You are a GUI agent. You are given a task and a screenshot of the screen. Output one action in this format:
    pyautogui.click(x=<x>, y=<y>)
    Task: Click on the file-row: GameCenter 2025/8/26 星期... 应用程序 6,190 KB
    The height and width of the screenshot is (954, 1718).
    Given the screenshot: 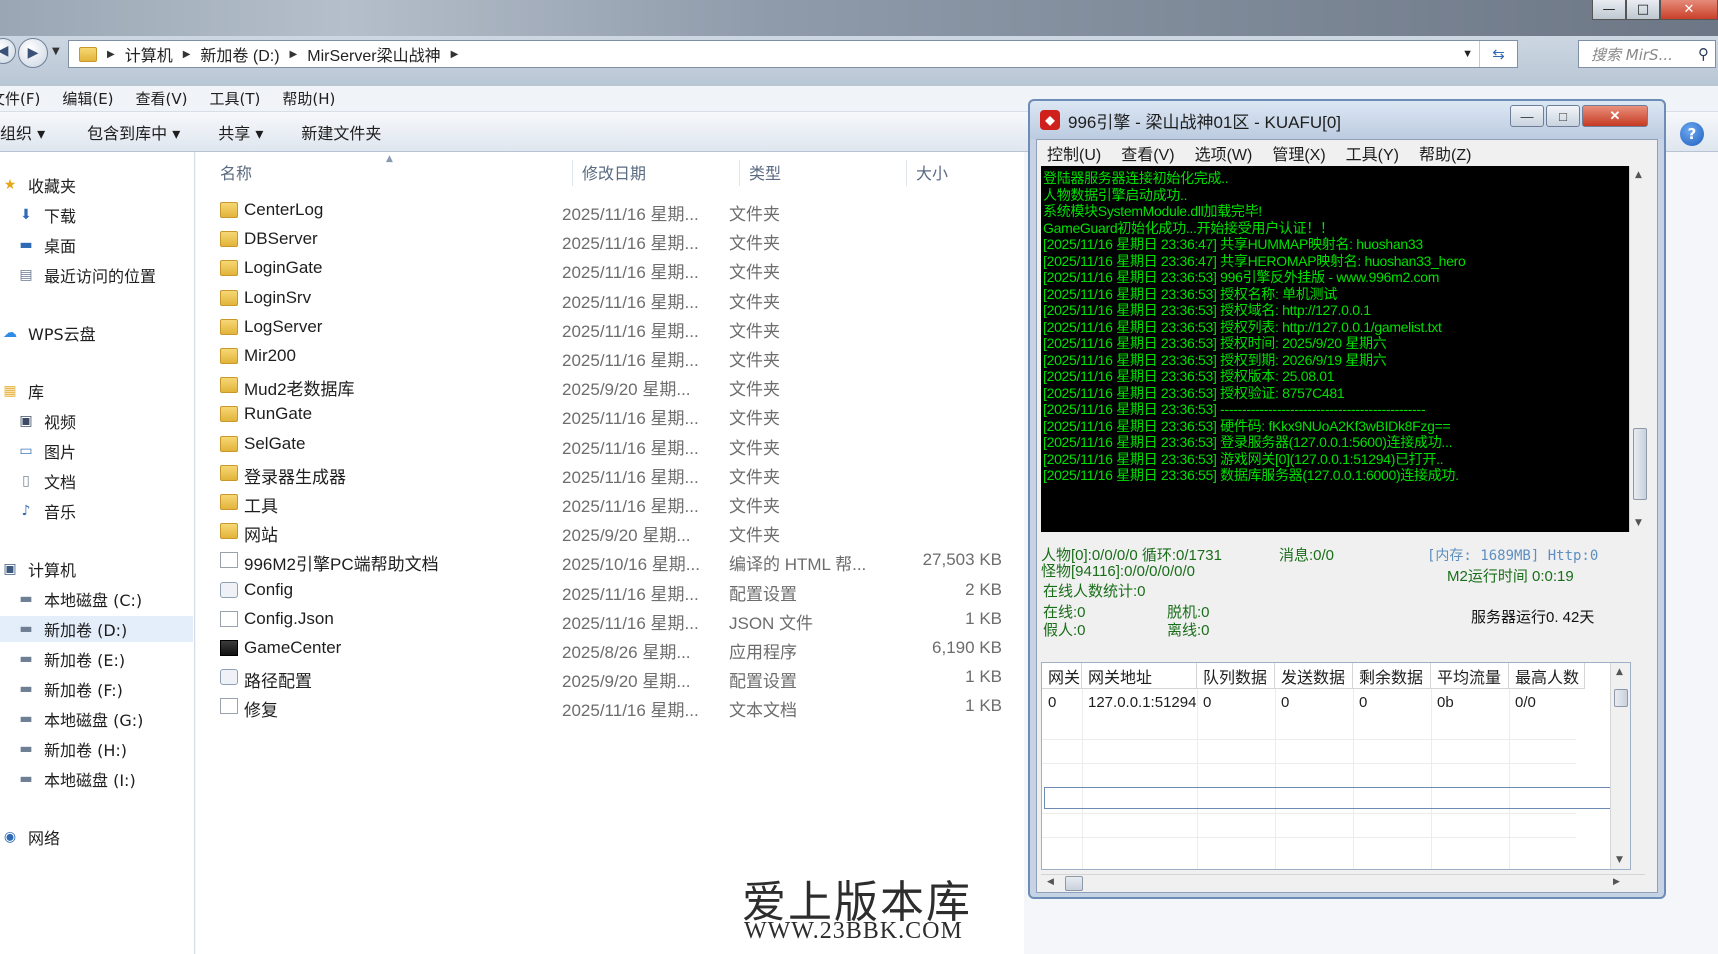 What is the action you would take?
    pyautogui.click(x=616, y=648)
    